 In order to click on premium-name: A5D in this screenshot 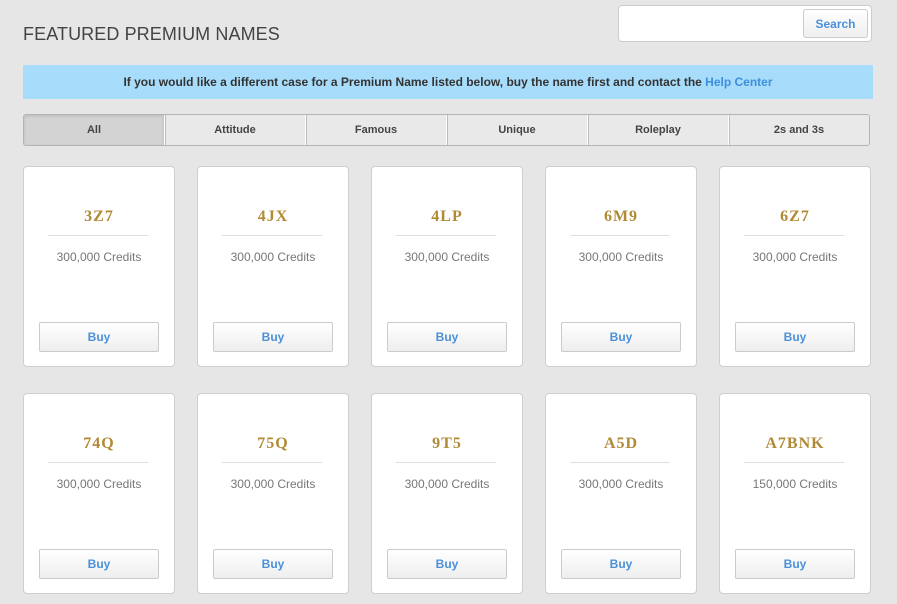, I will do `click(621, 443)`.